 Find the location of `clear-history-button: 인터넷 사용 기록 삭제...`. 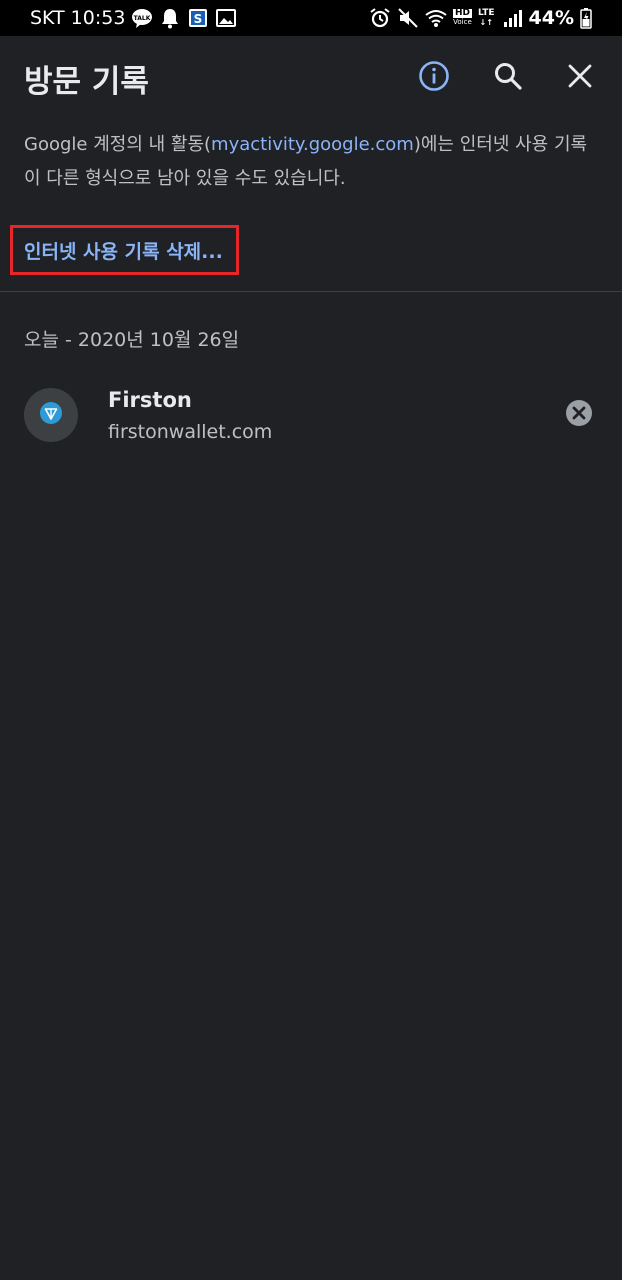

clear-history-button: 인터넷 사용 기록 삭제... is located at coordinates (124, 250).